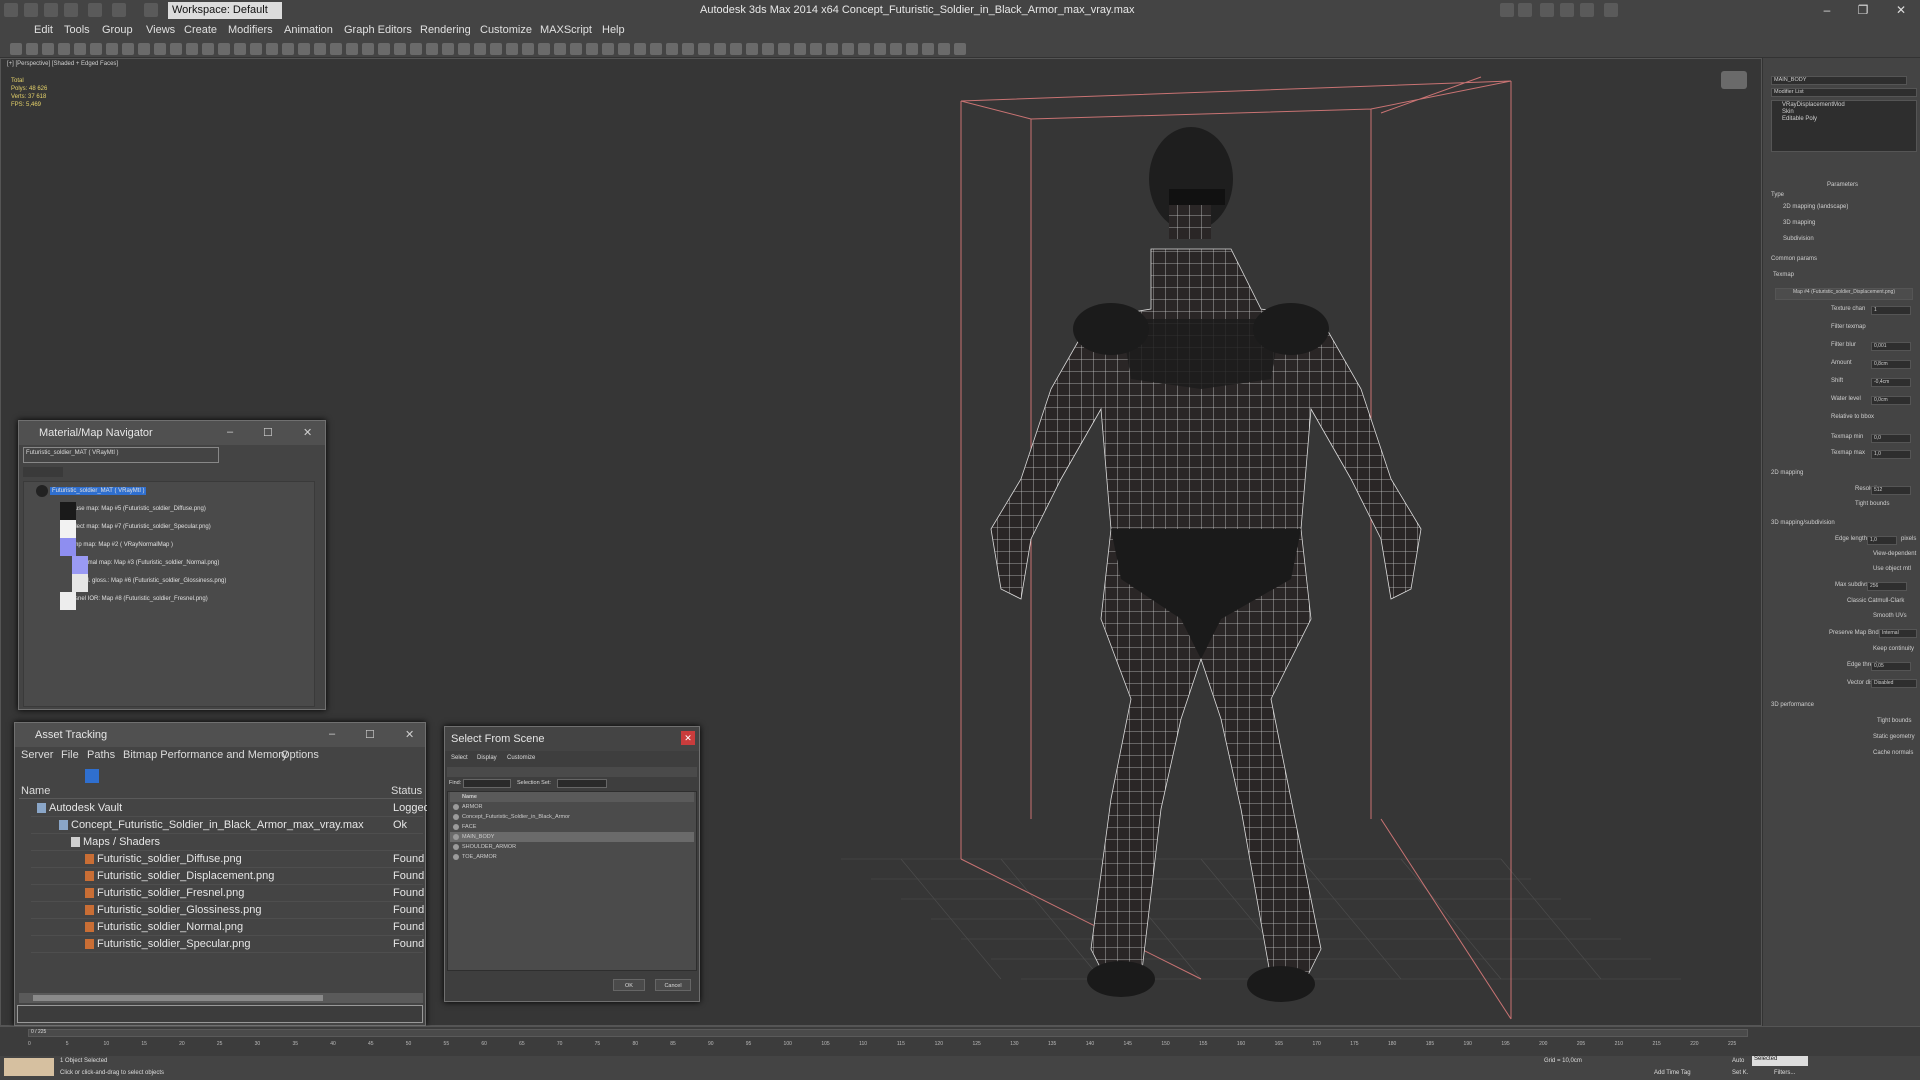 This screenshot has height=1080, width=1920. Describe the element at coordinates (720, 49) in the screenshot. I see `keyboard-shortcut-icon` at that location.